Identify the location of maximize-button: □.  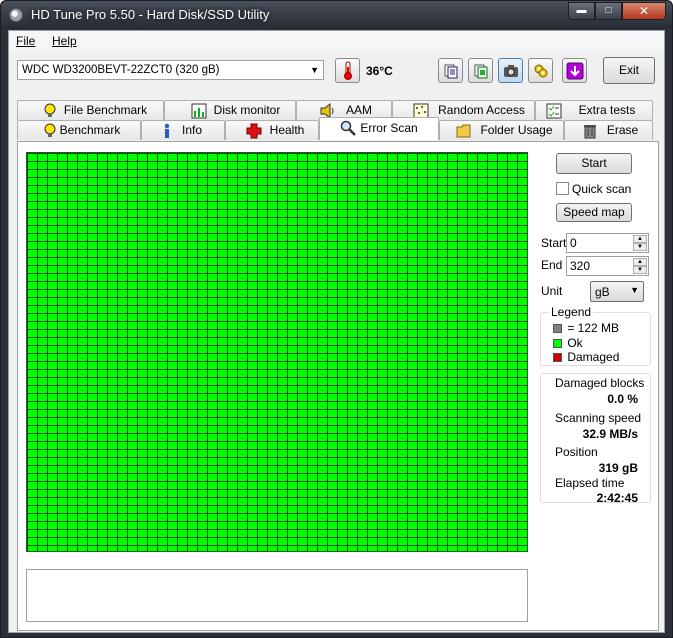
(608, 11).